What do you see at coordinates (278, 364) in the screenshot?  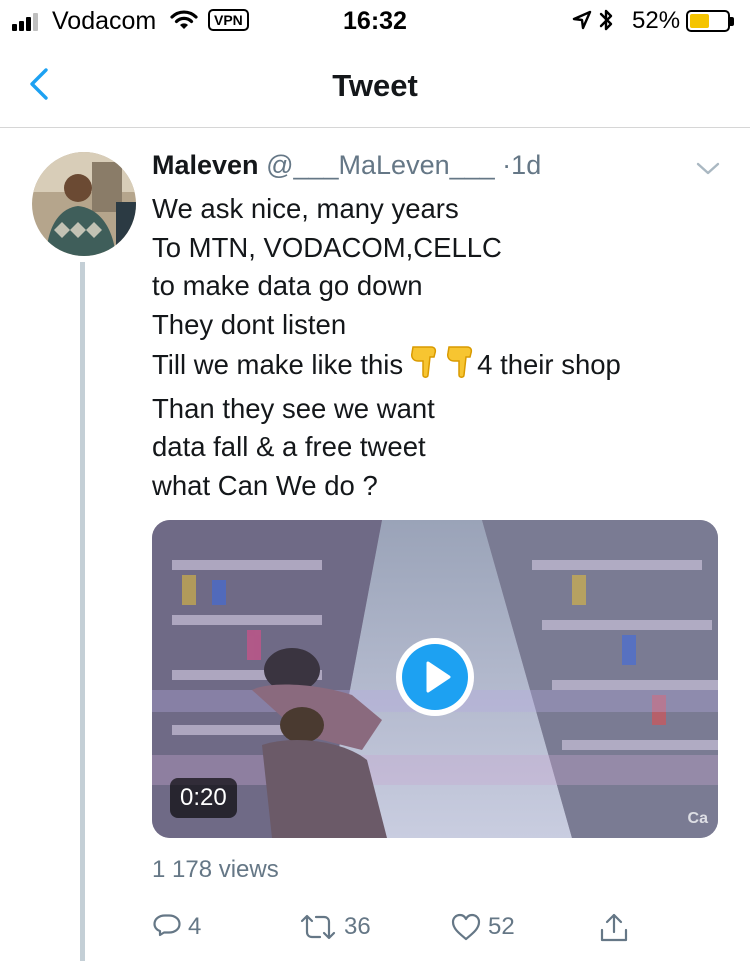 I see `tweet-text-segment: Till we make like this` at bounding box center [278, 364].